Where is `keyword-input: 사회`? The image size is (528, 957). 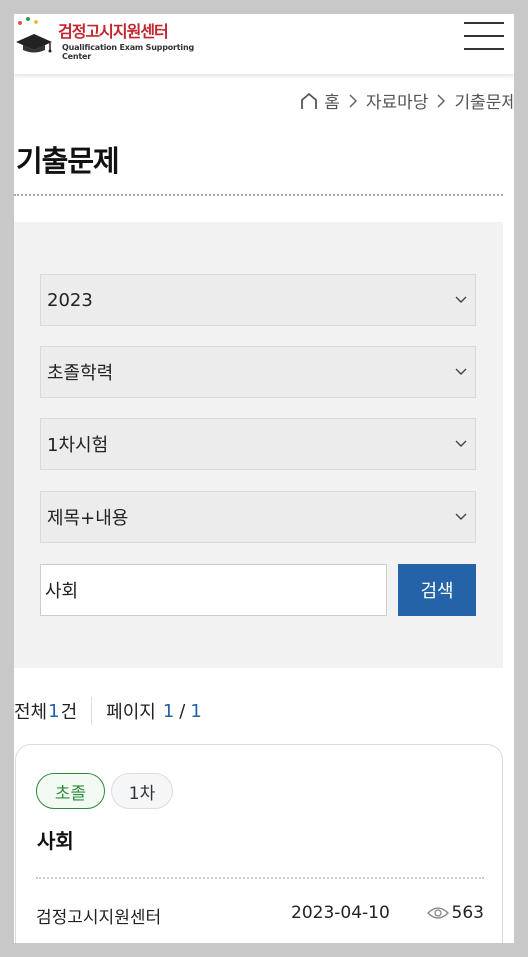
keyword-input: 사회 is located at coordinates (213, 590).